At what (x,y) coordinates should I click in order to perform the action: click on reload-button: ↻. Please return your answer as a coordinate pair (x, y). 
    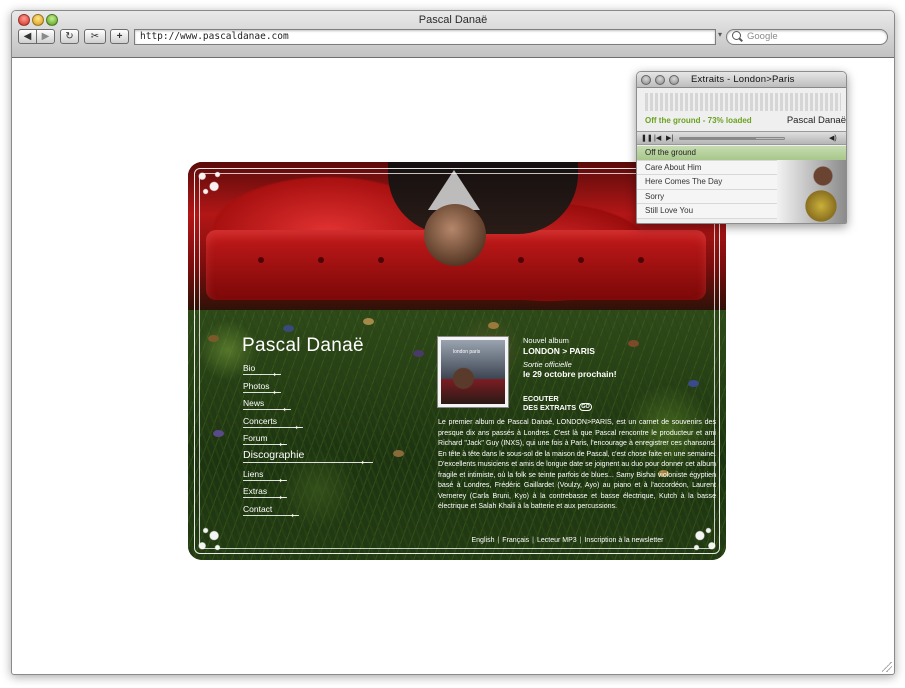
    Looking at the image, I should click on (69, 36).